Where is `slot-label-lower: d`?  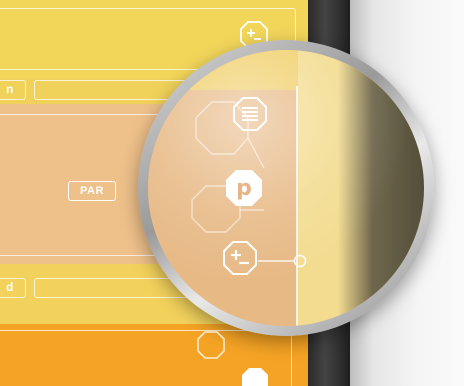
slot-label-lower: d is located at coordinates (10, 287).